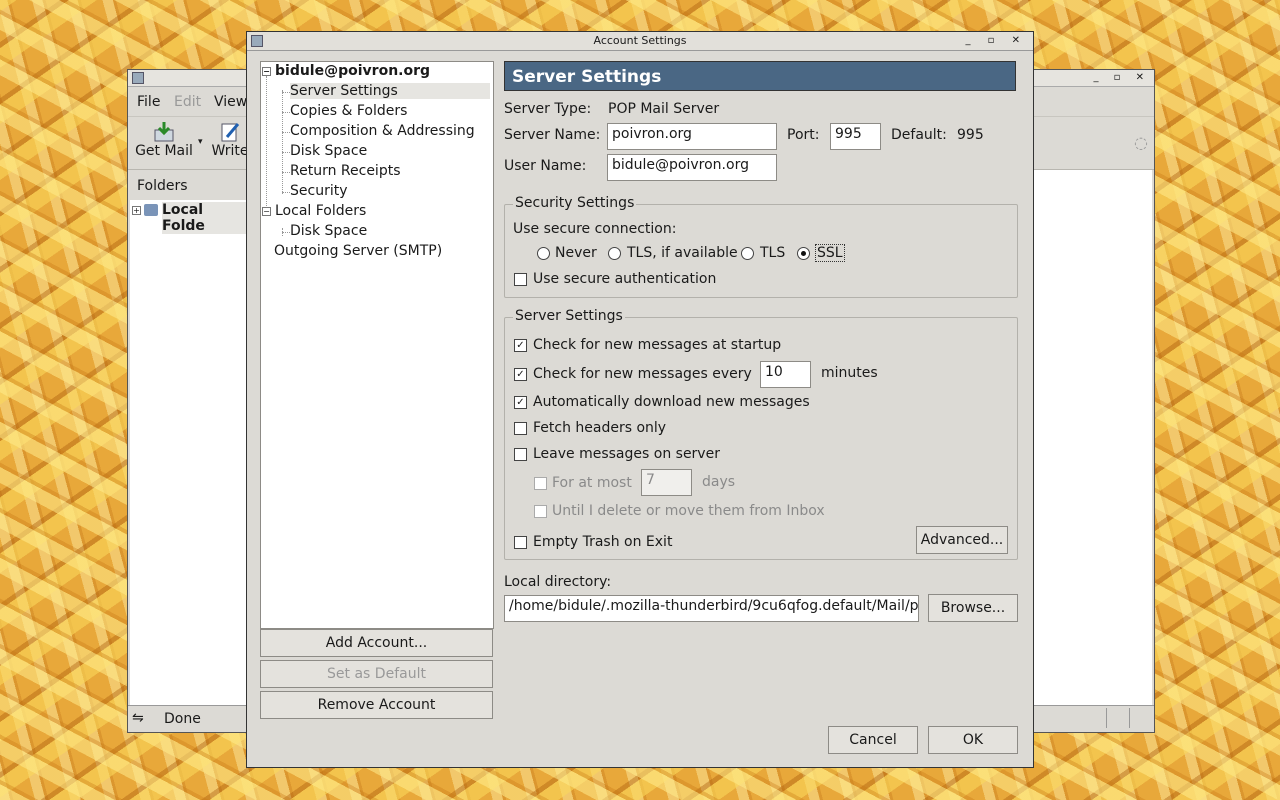  I want to click on use-secure-label: Use secure connection:, so click(595, 229).